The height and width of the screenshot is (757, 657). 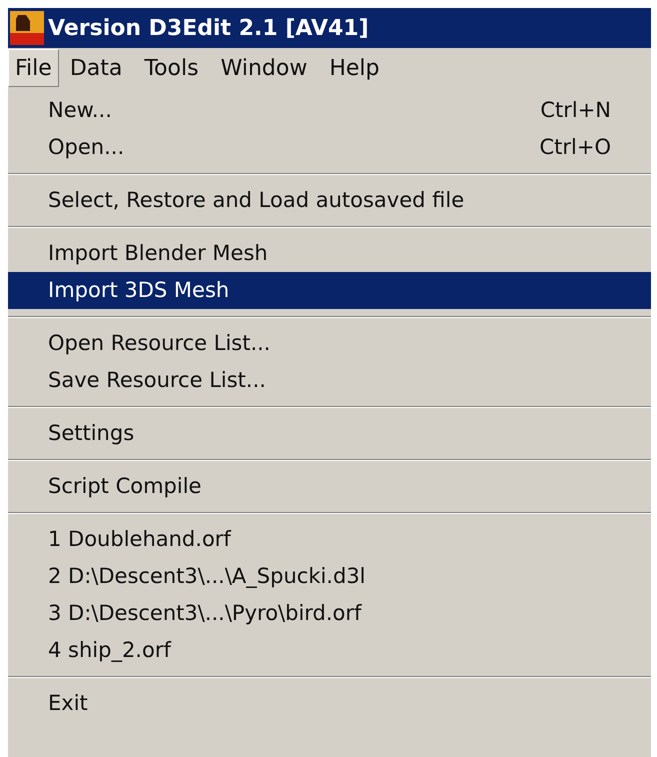 I want to click on menu-item: 1 Doublehand.orf, so click(x=329, y=539).